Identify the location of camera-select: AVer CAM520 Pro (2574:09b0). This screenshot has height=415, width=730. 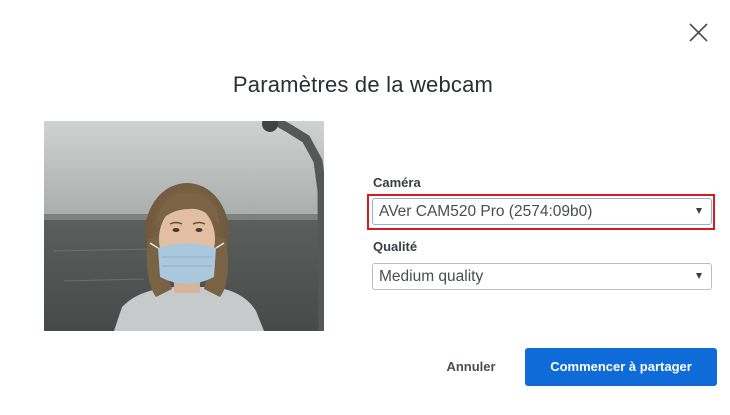
(542, 211).